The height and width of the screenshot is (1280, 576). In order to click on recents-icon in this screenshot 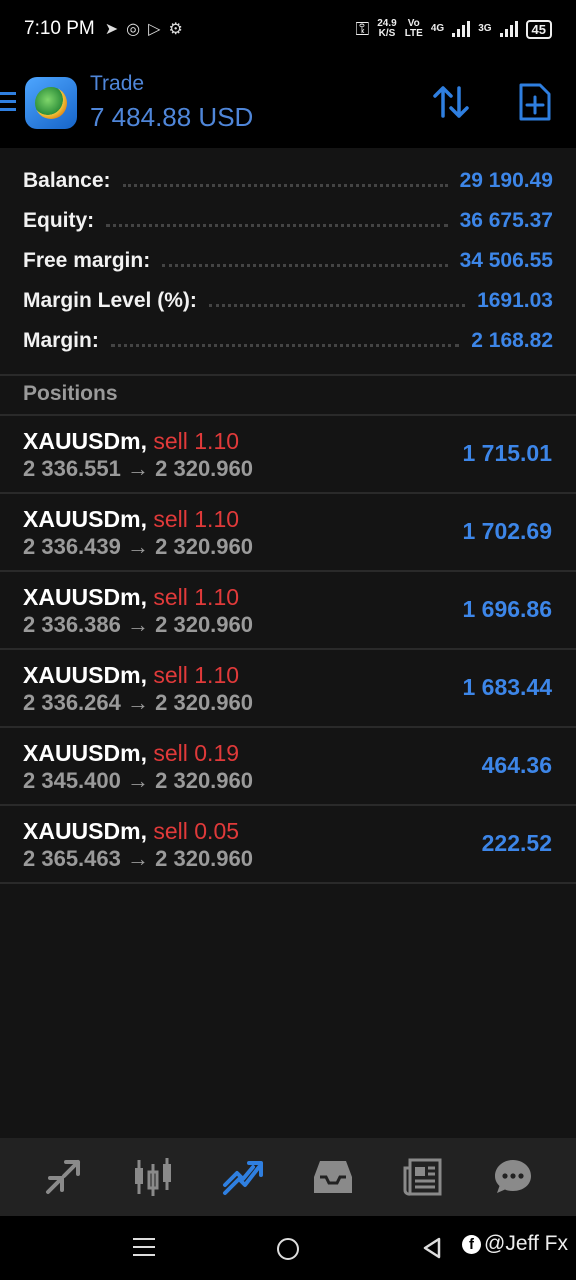, I will do `click(144, 1250)`.